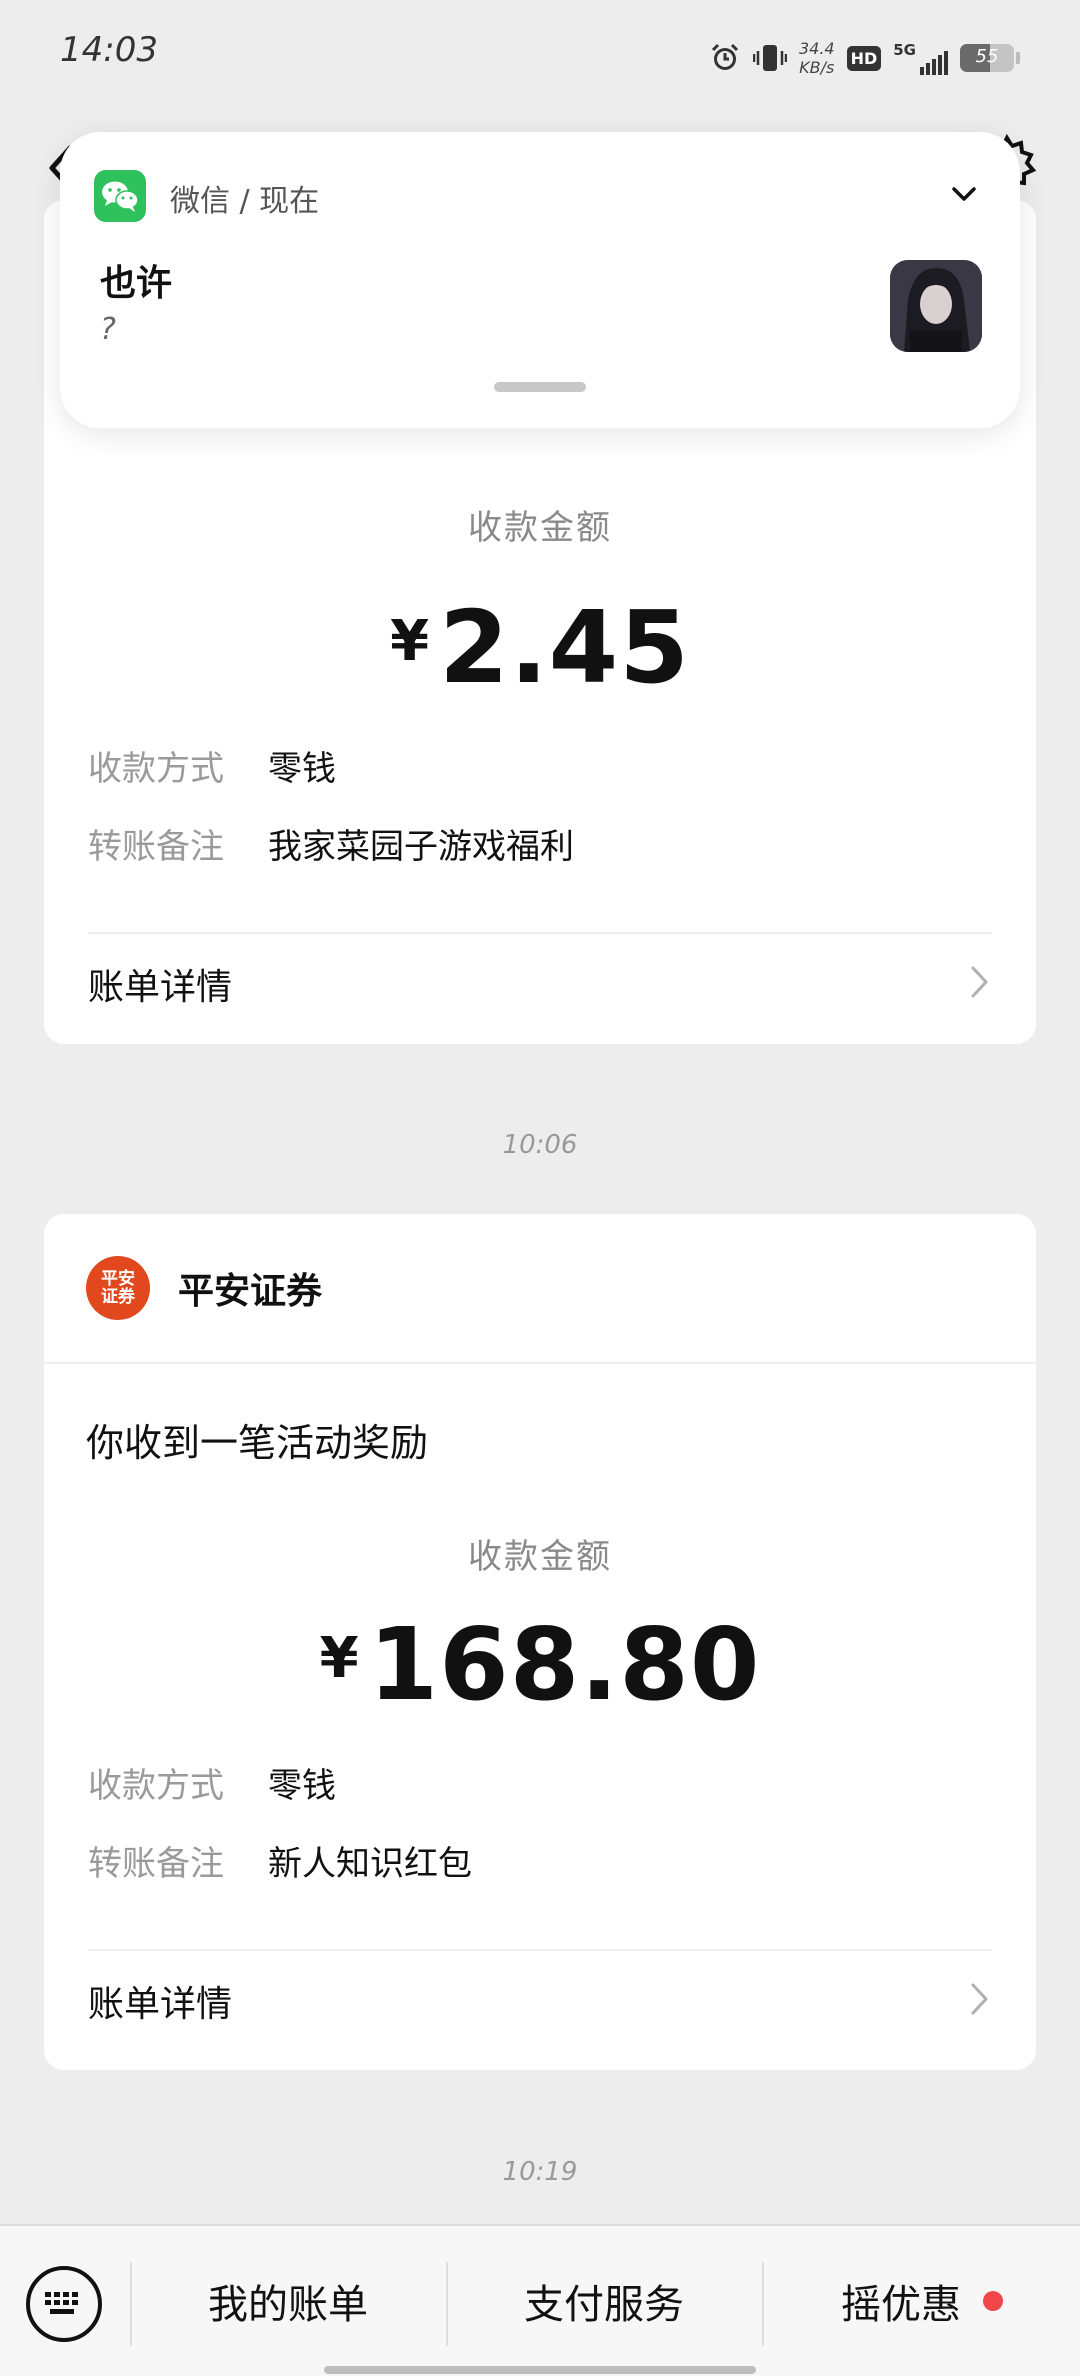 The image size is (1080, 2376). I want to click on wechat-icon, so click(120, 196).